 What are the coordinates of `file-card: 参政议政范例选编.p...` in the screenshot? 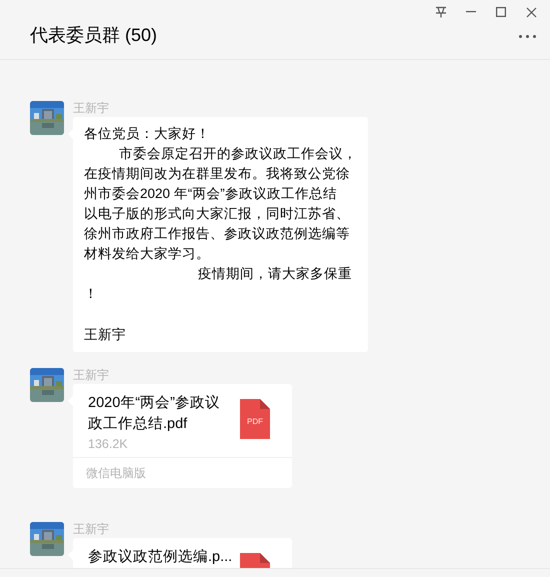 It's located at (182, 553).